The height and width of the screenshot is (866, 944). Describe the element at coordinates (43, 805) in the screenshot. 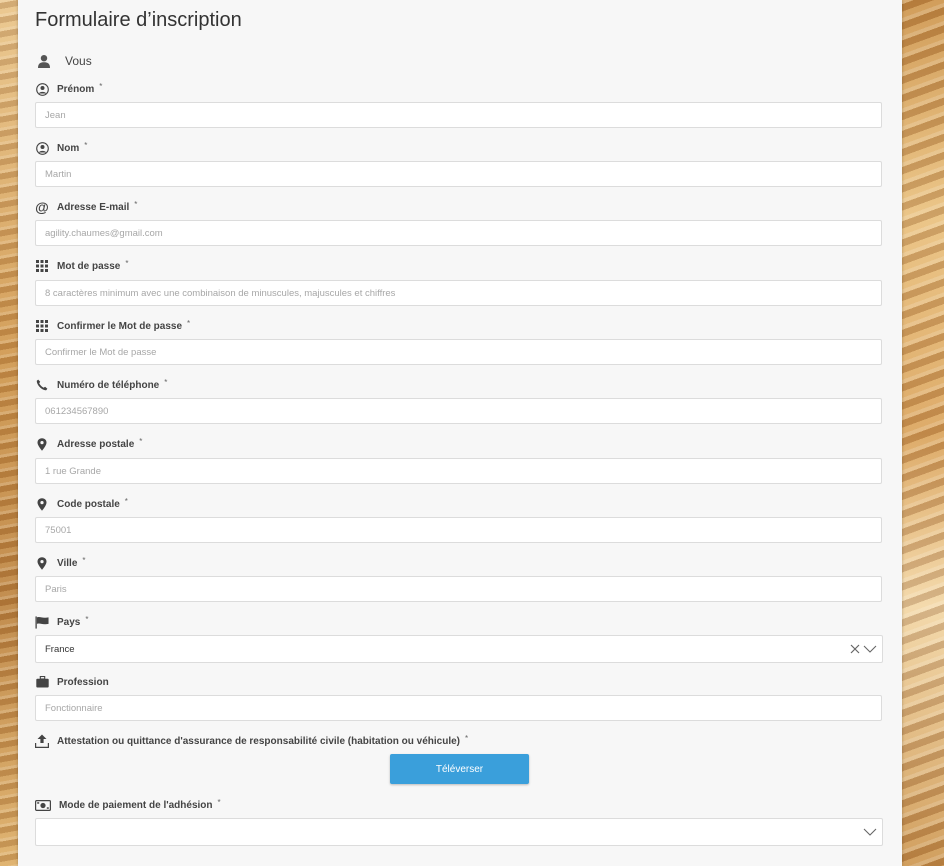

I see `banknote-icon` at that location.